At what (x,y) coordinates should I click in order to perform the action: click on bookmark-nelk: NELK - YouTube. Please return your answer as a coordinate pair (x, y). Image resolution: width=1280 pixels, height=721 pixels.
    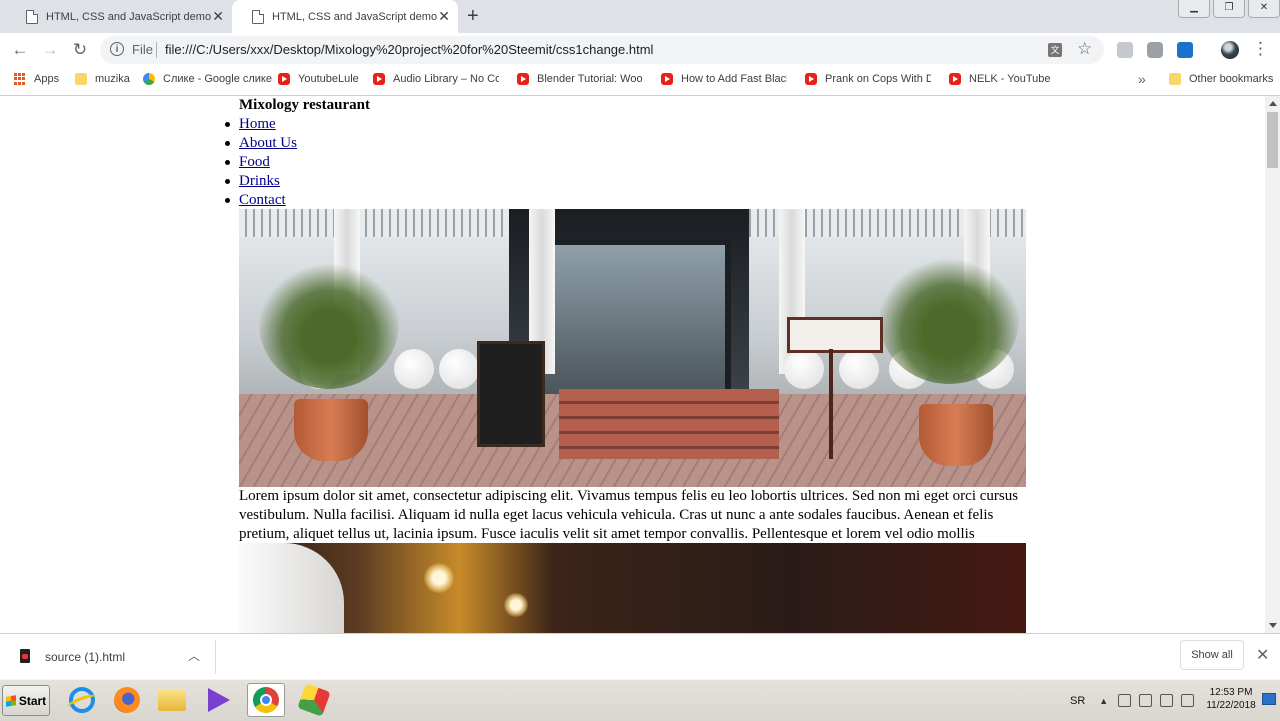
    Looking at the image, I should click on (1000, 79).